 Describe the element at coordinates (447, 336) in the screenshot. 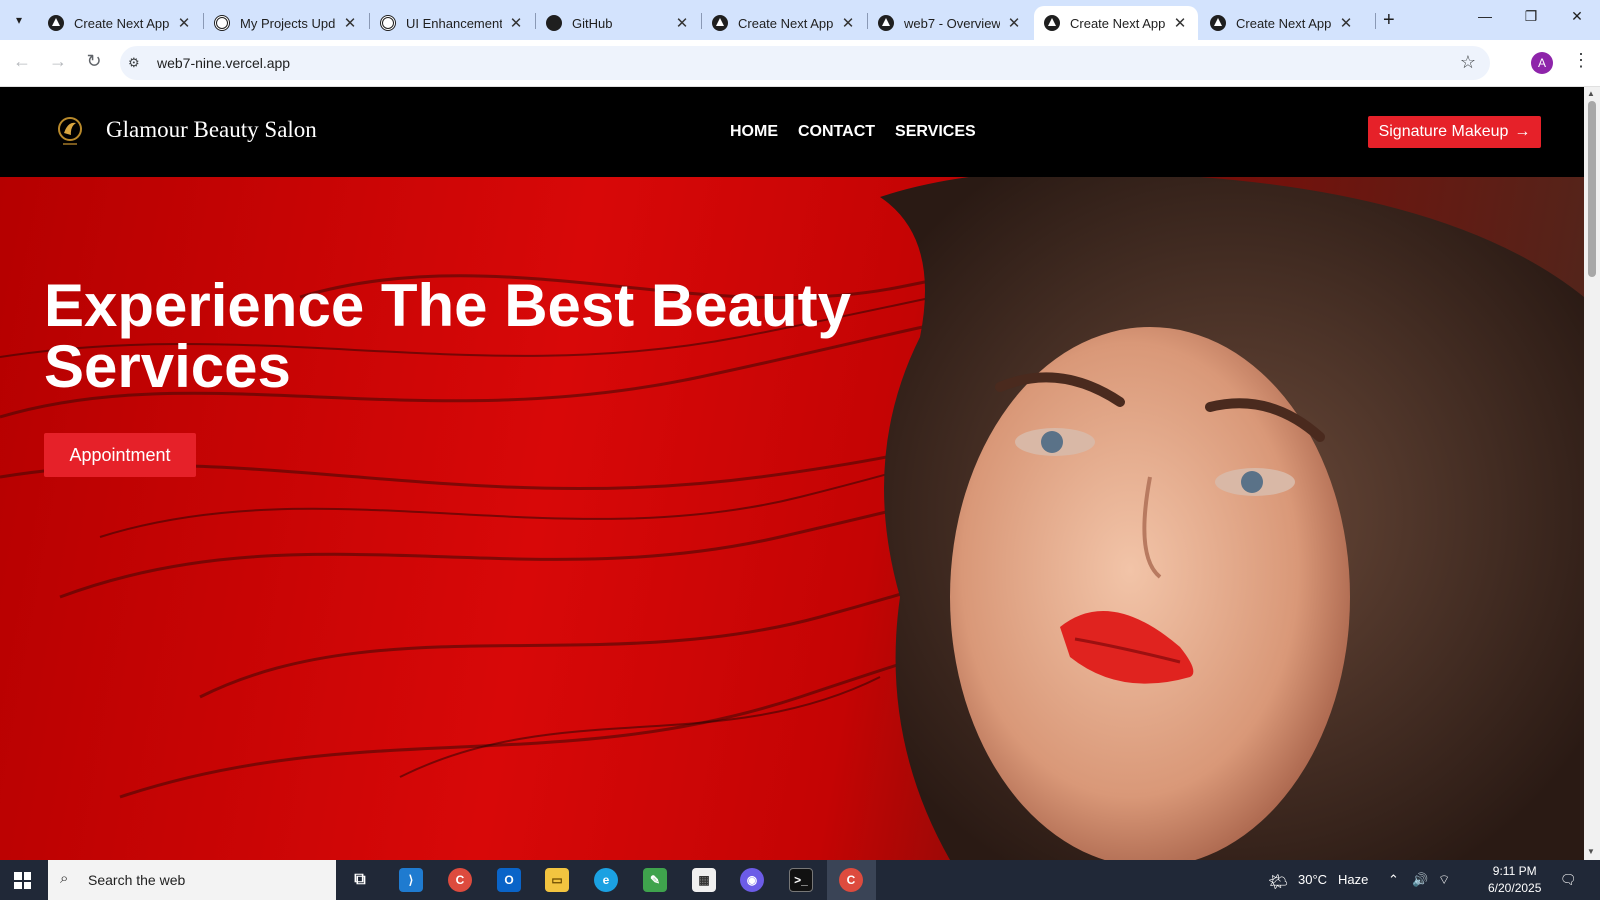

I see `hero-title: Experience The Best Beauty Services` at that location.